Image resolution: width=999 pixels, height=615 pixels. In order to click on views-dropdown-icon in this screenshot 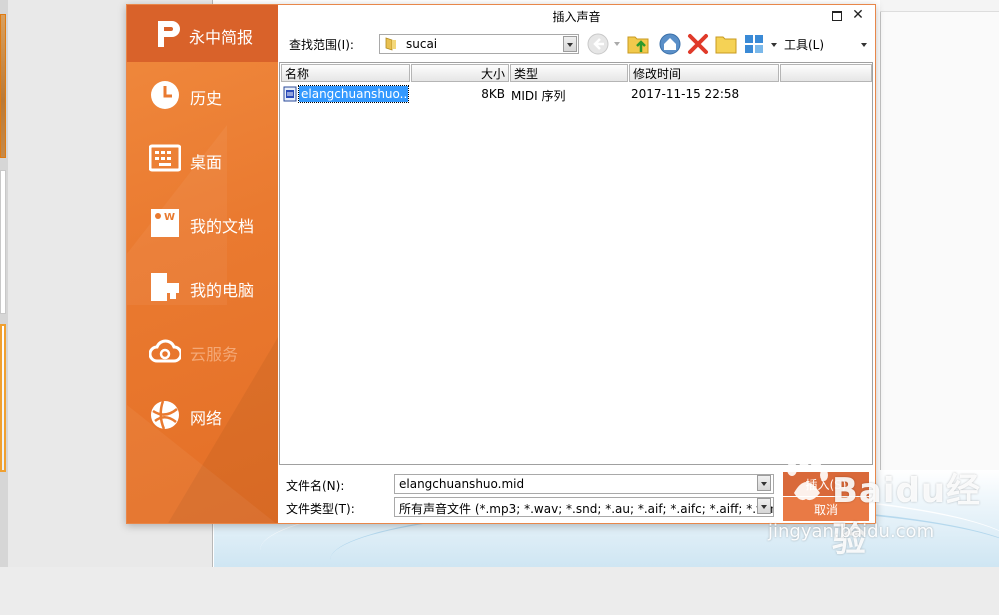, I will do `click(774, 45)`.